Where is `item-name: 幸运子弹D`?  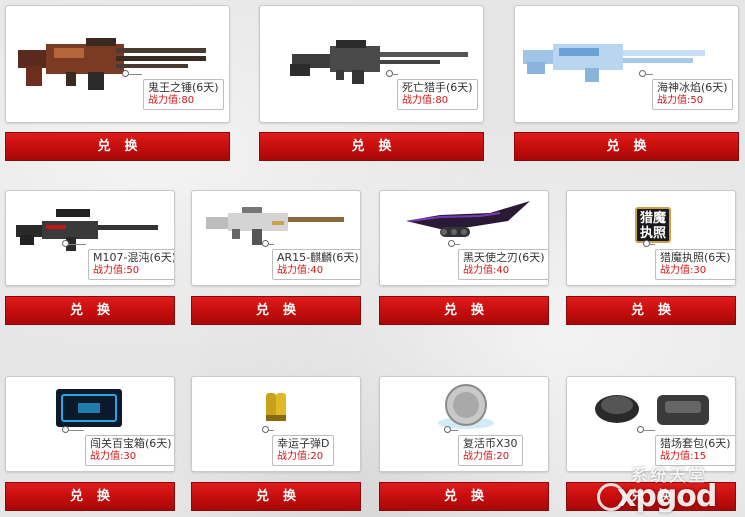
item-name: 幸运子弹D is located at coordinates (303, 443).